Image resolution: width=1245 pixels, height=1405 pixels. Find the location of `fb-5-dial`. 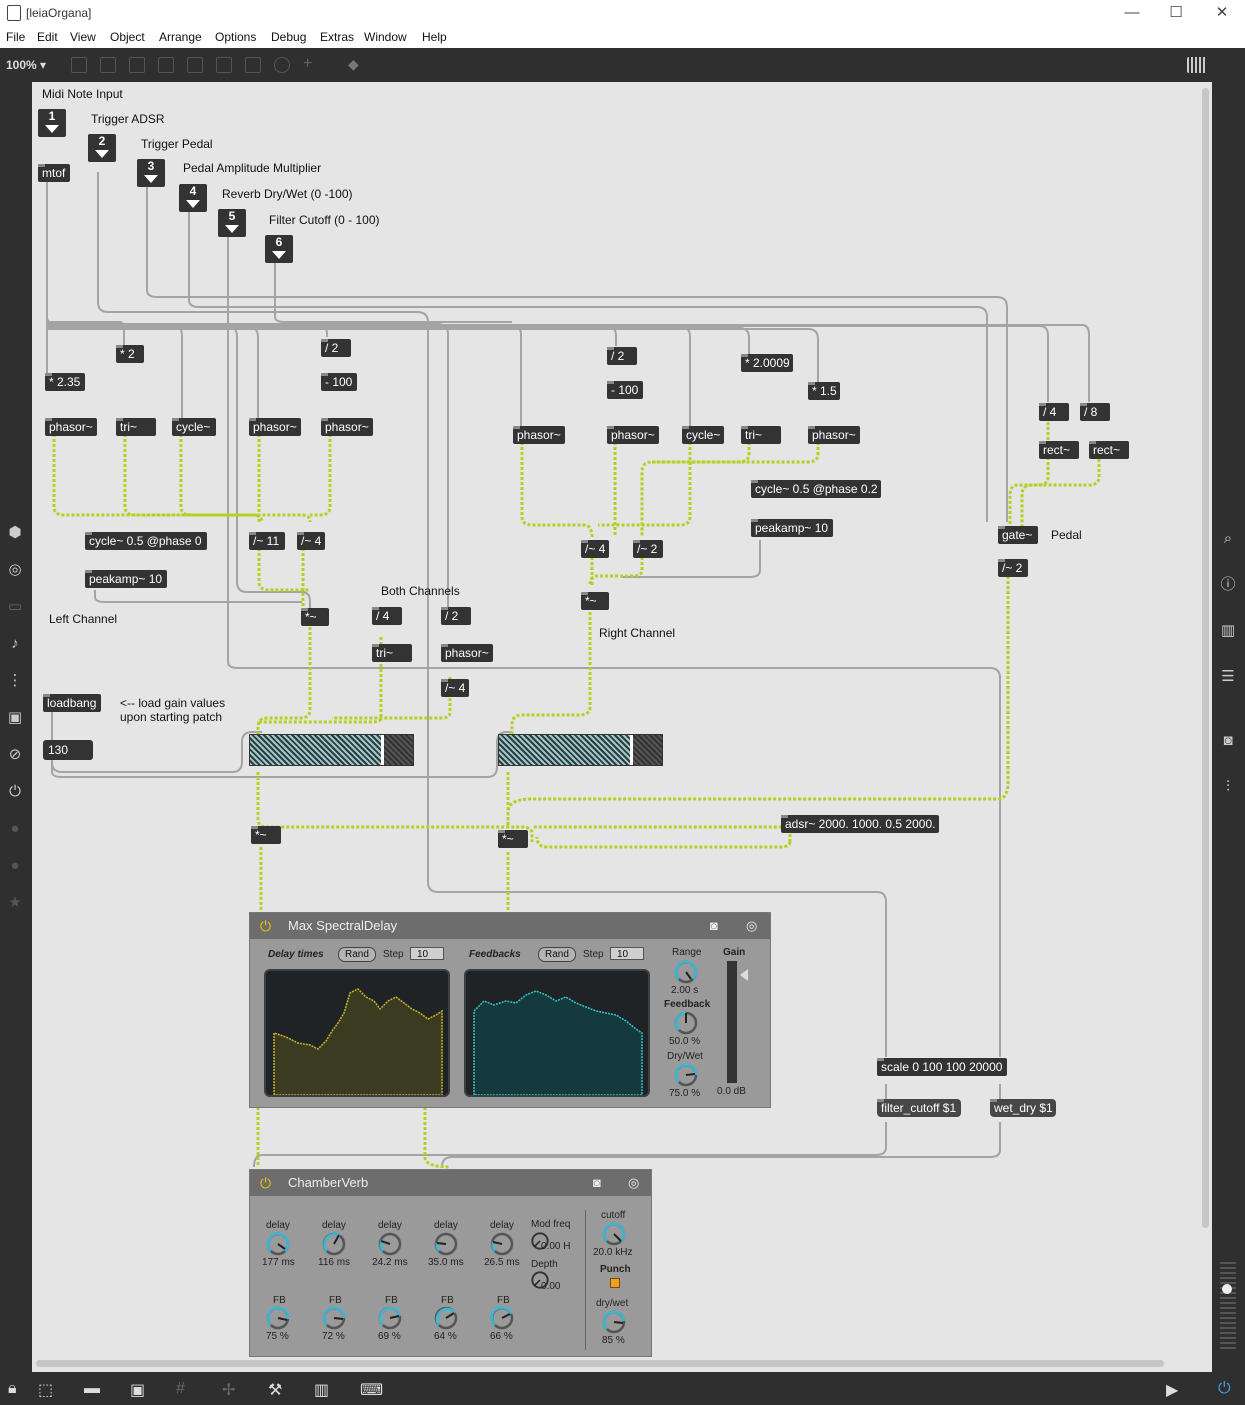

fb-5-dial is located at coordinates (502, 1318).